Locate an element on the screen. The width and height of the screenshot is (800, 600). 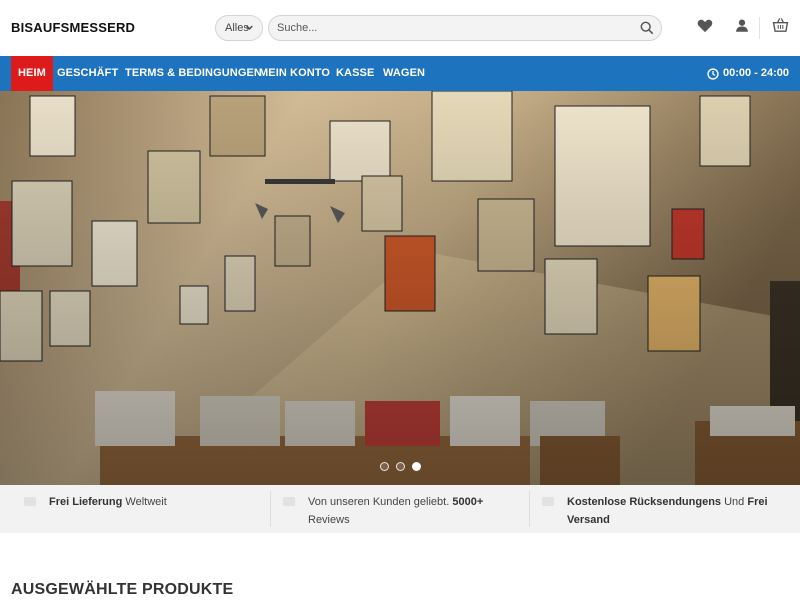
search-bar: Alles is located at coordinates (438, 28).